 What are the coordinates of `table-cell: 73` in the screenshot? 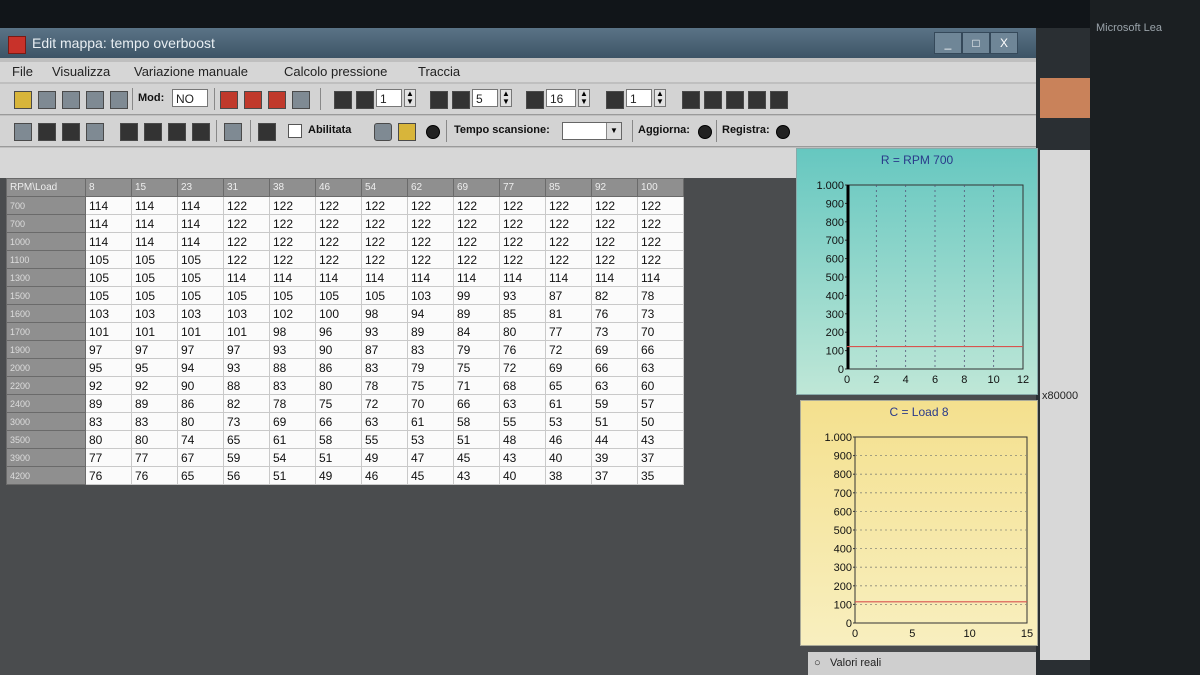 It's located at (614, 331).